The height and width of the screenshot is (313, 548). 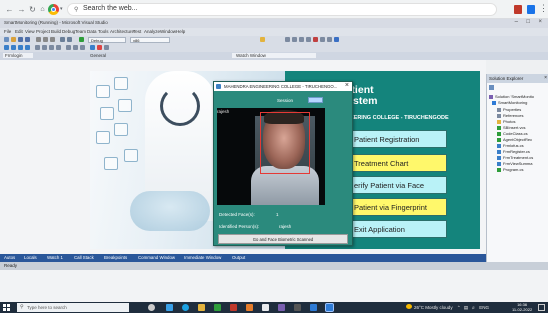 I want to click on cut-icon, so click(x=38, y=39).